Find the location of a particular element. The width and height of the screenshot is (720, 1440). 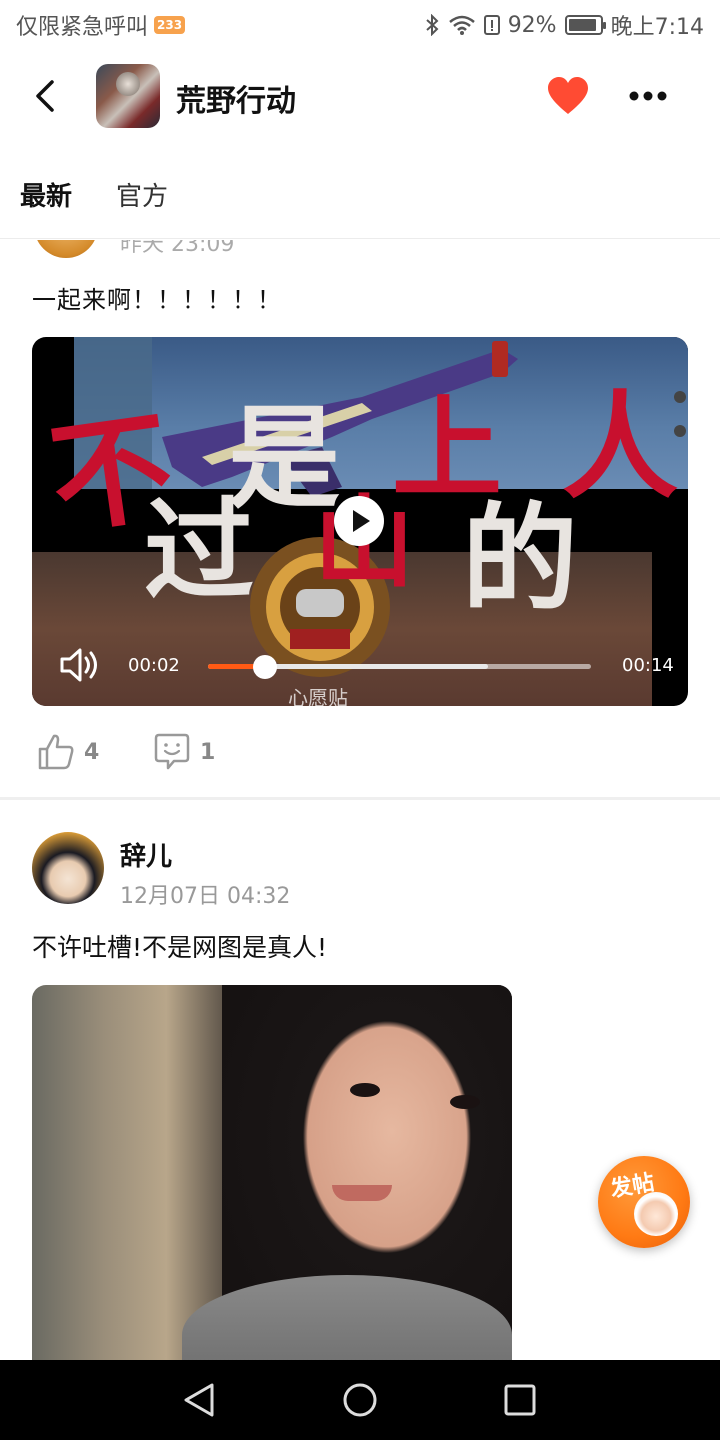

header: 荒野行动 is located at coordinates (360, 96).